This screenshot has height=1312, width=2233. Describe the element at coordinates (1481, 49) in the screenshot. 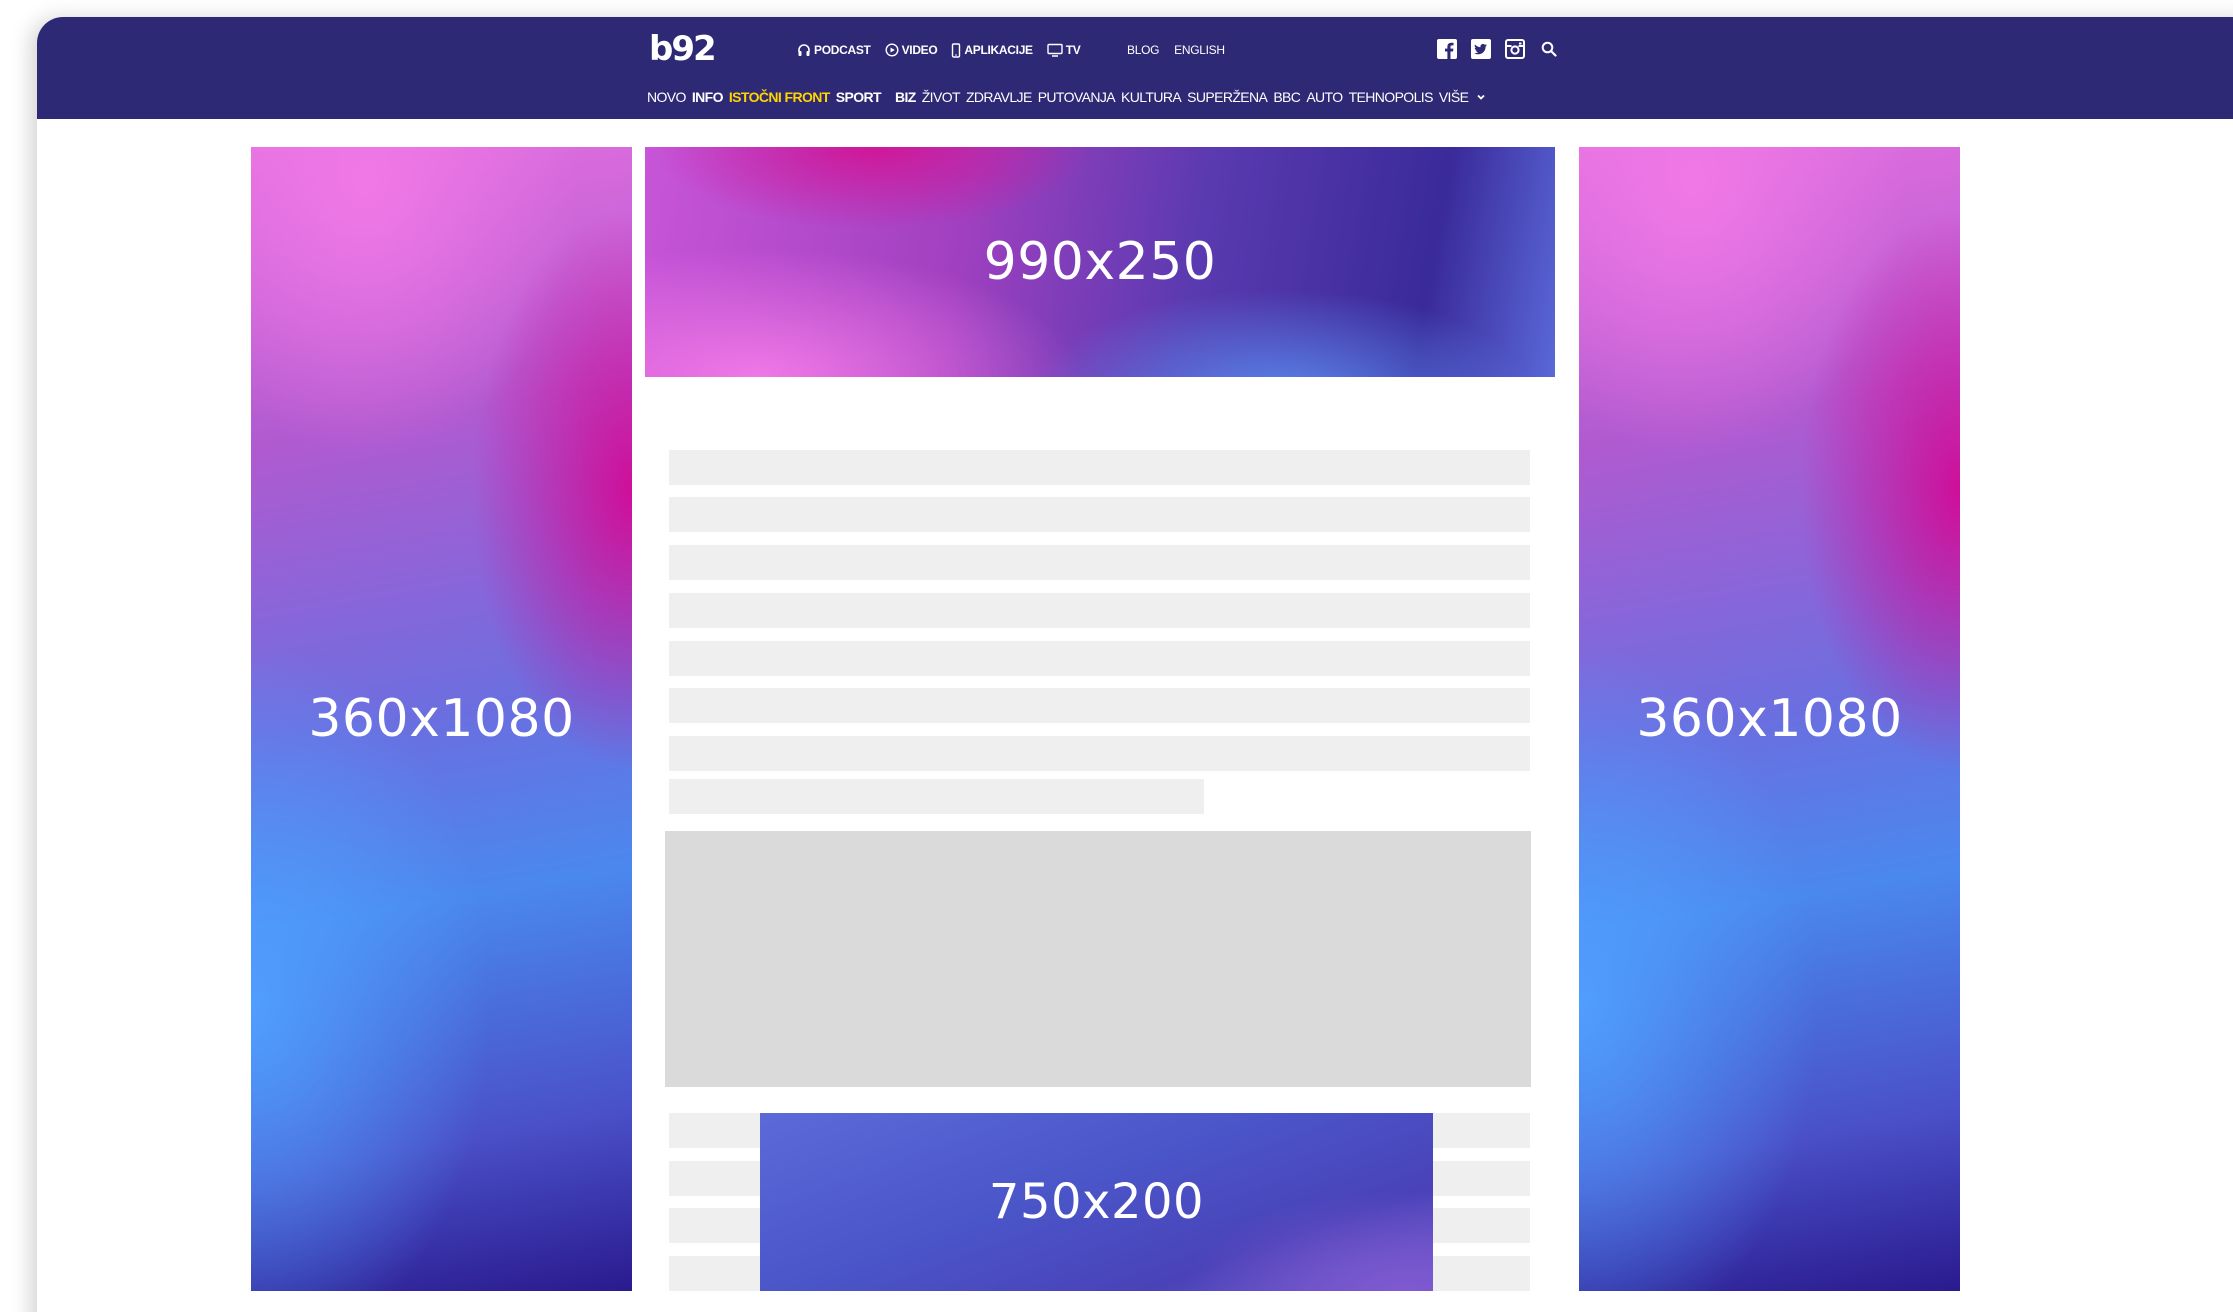

I see `twitter-icon` at that location.